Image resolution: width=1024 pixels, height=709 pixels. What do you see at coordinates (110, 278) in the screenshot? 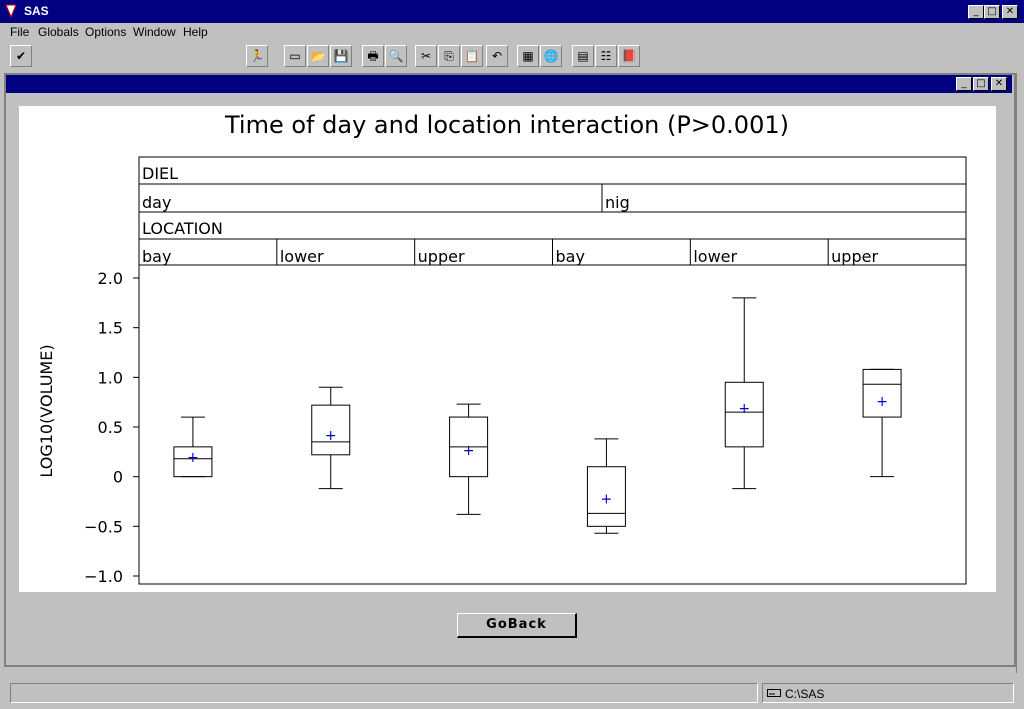
I see `y-tick-label: 2.0` at bounding box center [110, 278].